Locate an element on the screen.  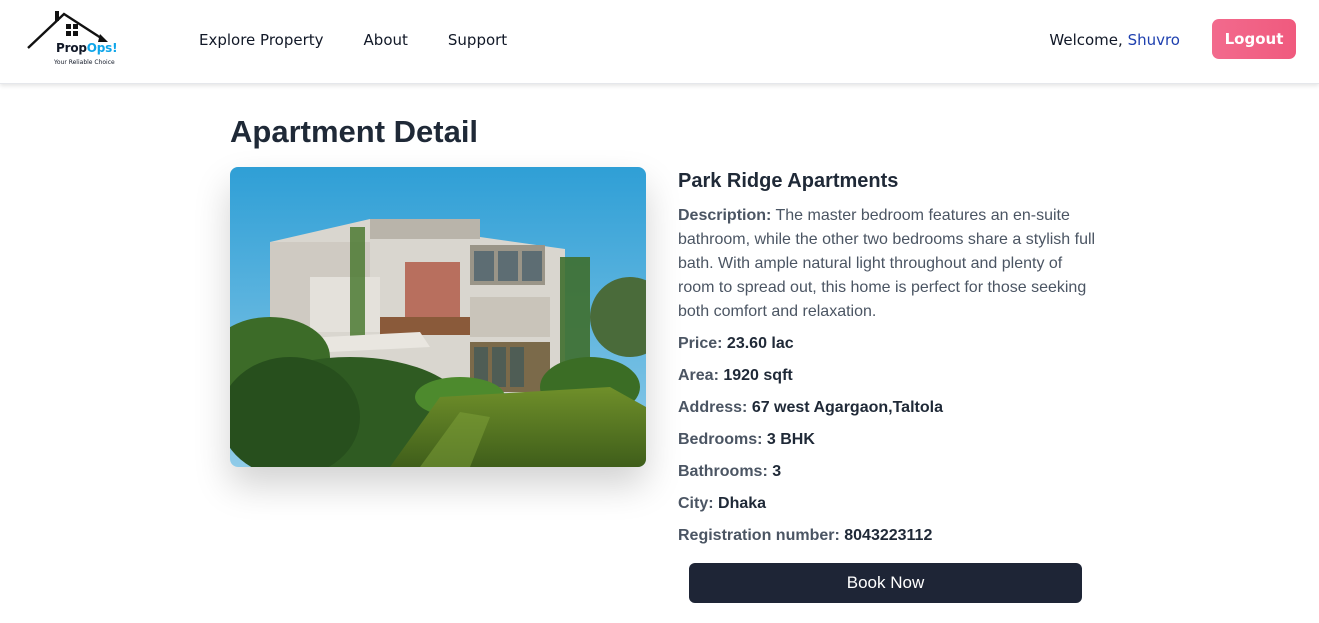
brand-logo: PropOps! Your Reliable Choice is located at coordinates (76, 39).